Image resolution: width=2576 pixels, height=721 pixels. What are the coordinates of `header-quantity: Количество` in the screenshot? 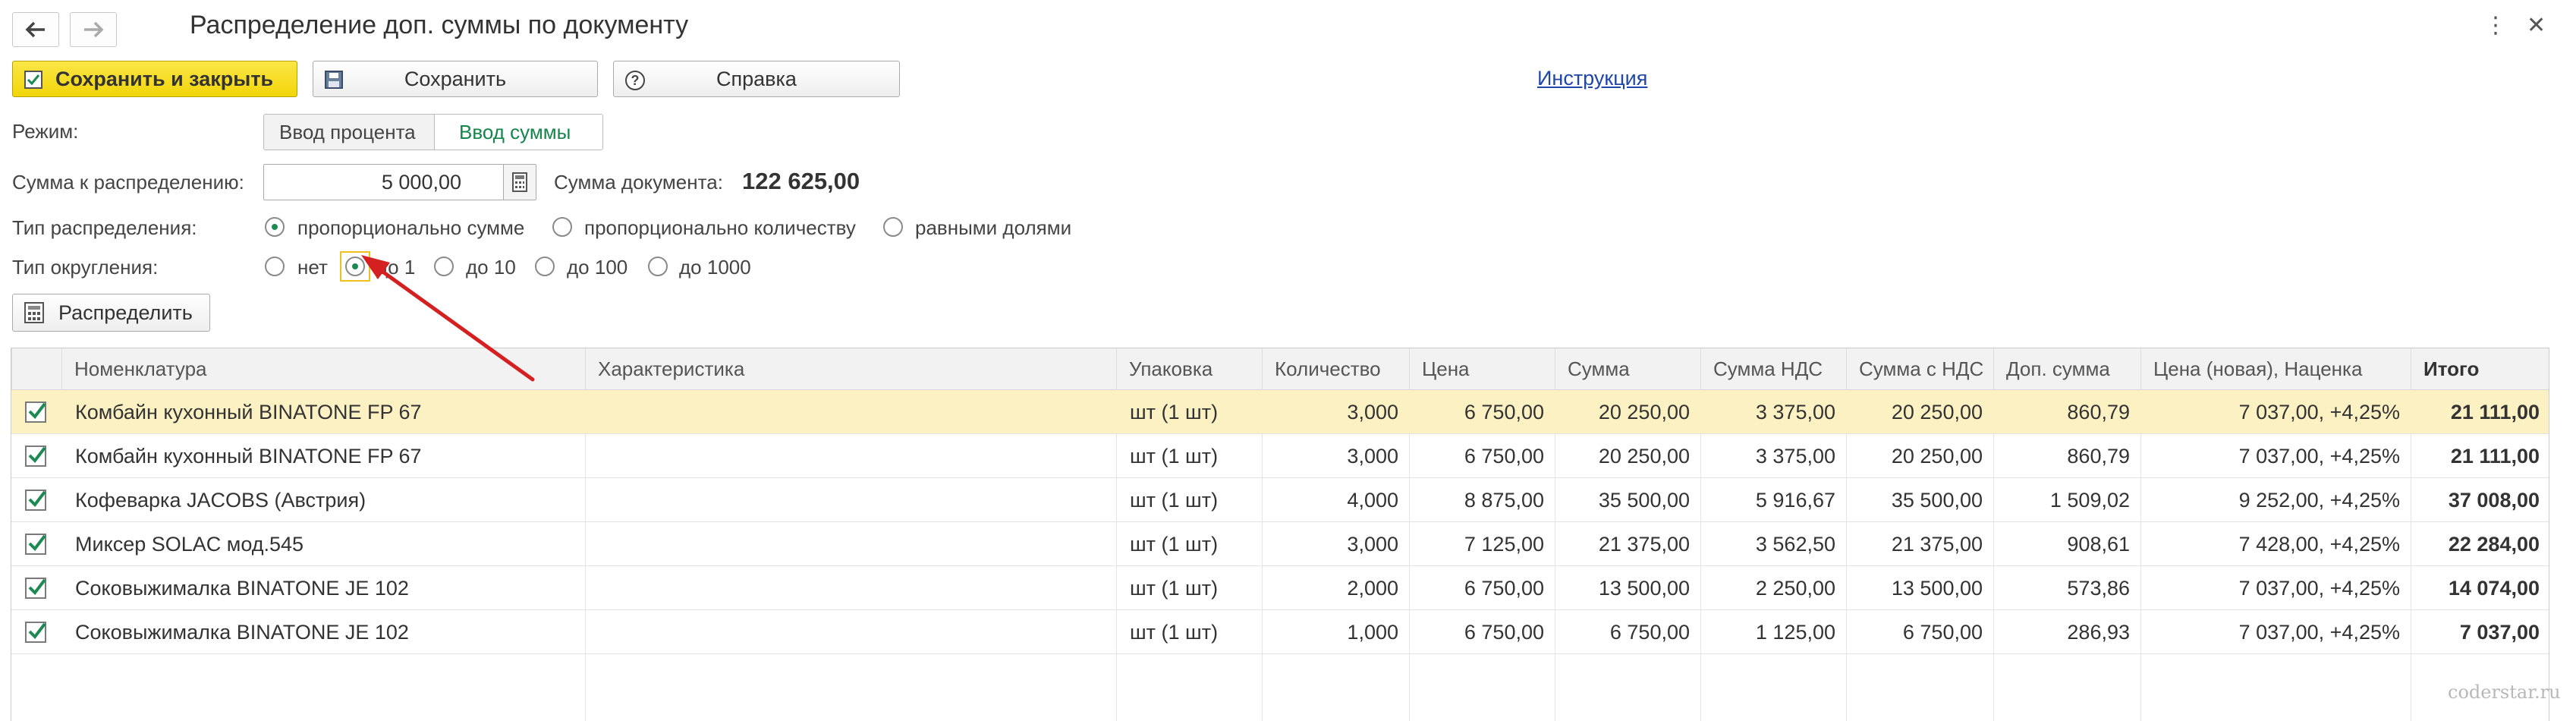 It's located at (1335, 369).